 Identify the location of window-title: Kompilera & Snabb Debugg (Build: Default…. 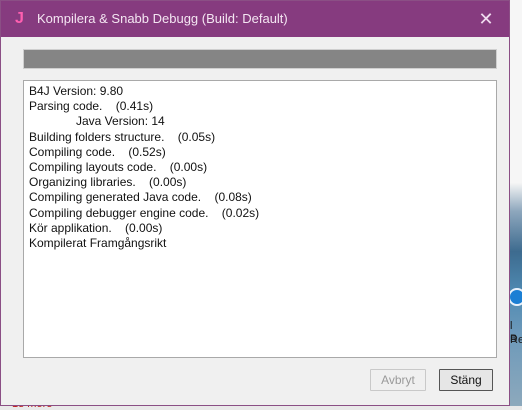
(162, 18).